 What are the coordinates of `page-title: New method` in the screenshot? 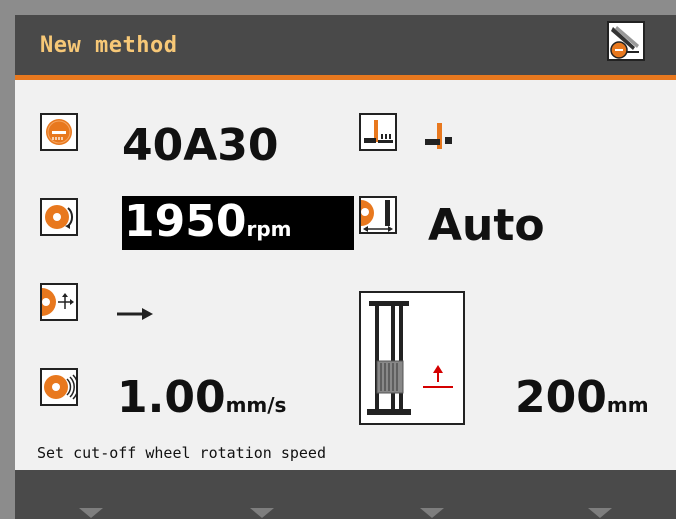 It's located at (109, 45).